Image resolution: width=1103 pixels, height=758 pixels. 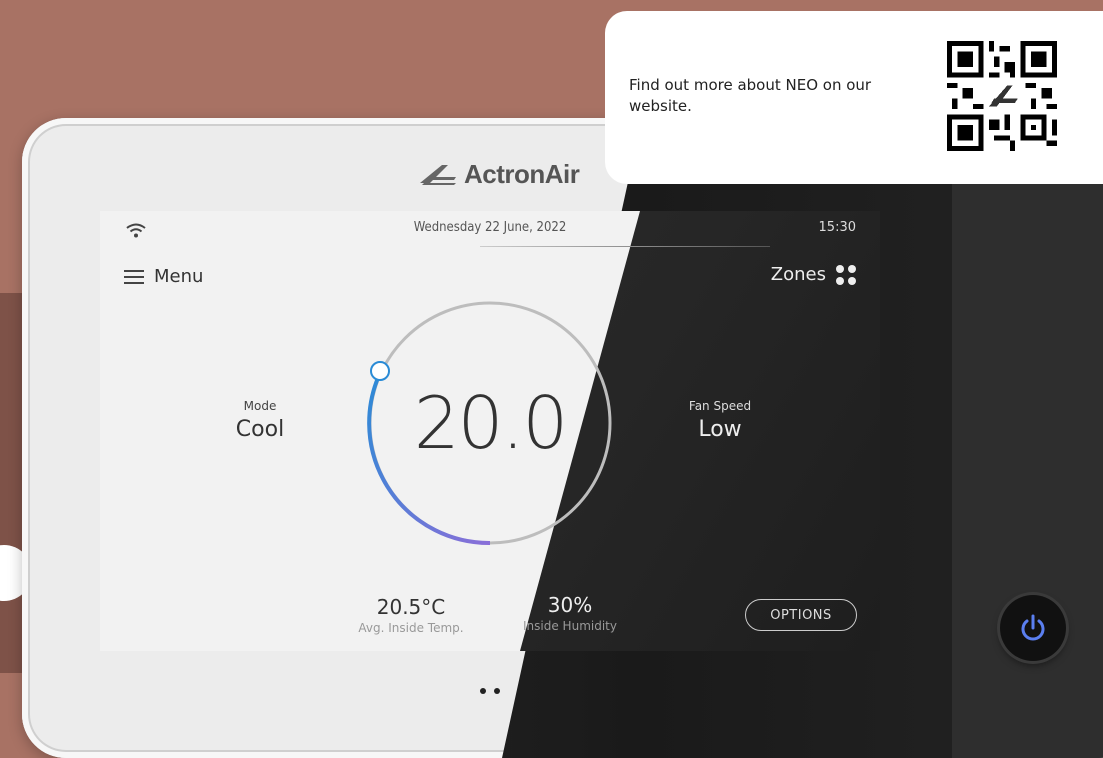 What do you see at coordinates (260, 406) in the screenshot?
I see `mode-label: Mode` at bounding box center [260, 406].